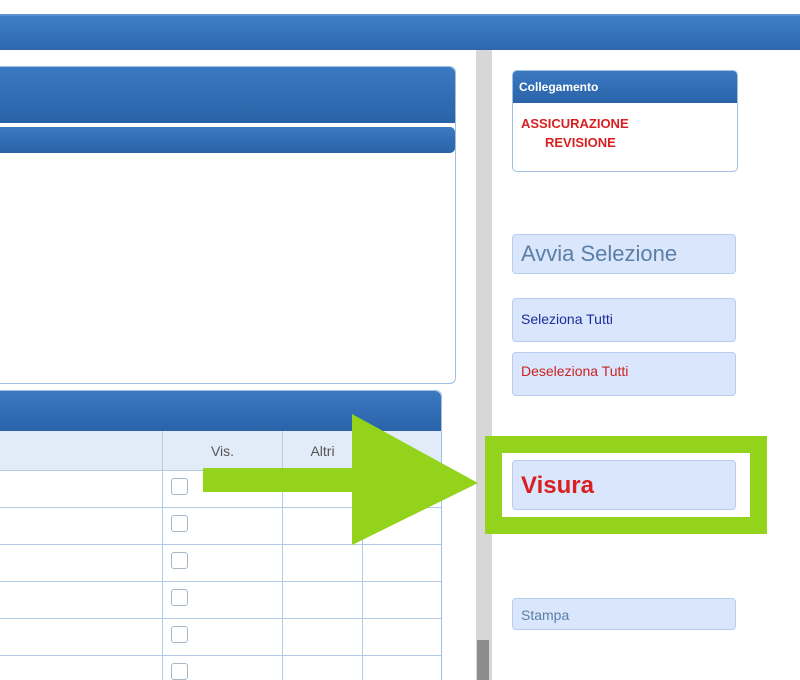 The height and width of the screenshot is (680, 800). I want to click on avvia-selezione-button: Avvia Selezione, so click(624, 254).